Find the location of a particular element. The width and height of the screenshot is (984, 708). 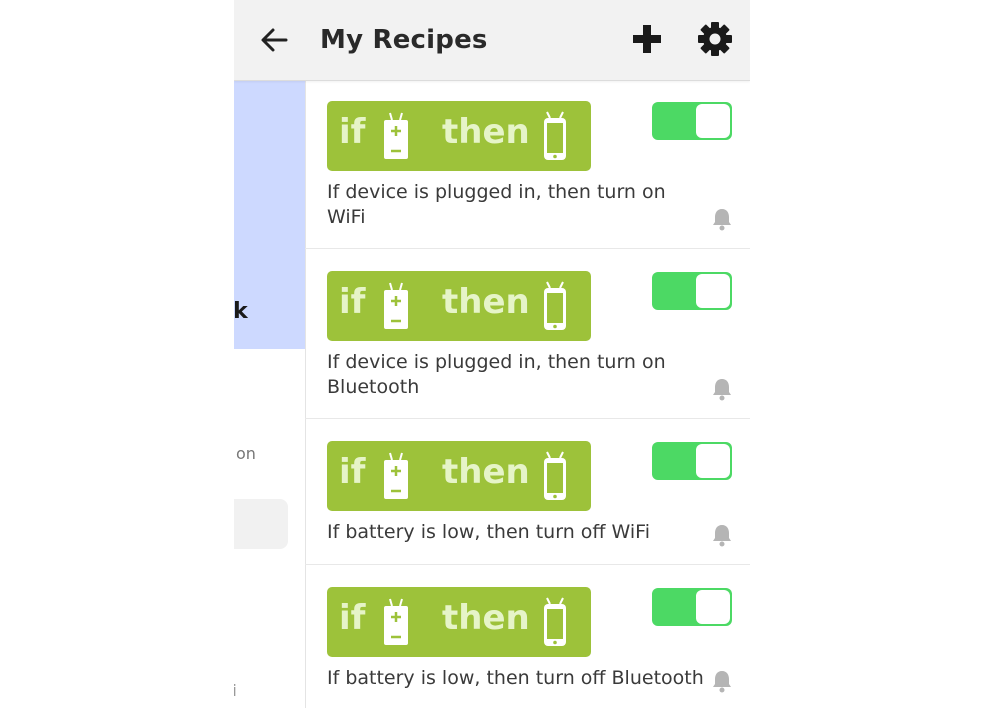

side-panel-bottom-text: 'i is located at coordinates (235, 690).